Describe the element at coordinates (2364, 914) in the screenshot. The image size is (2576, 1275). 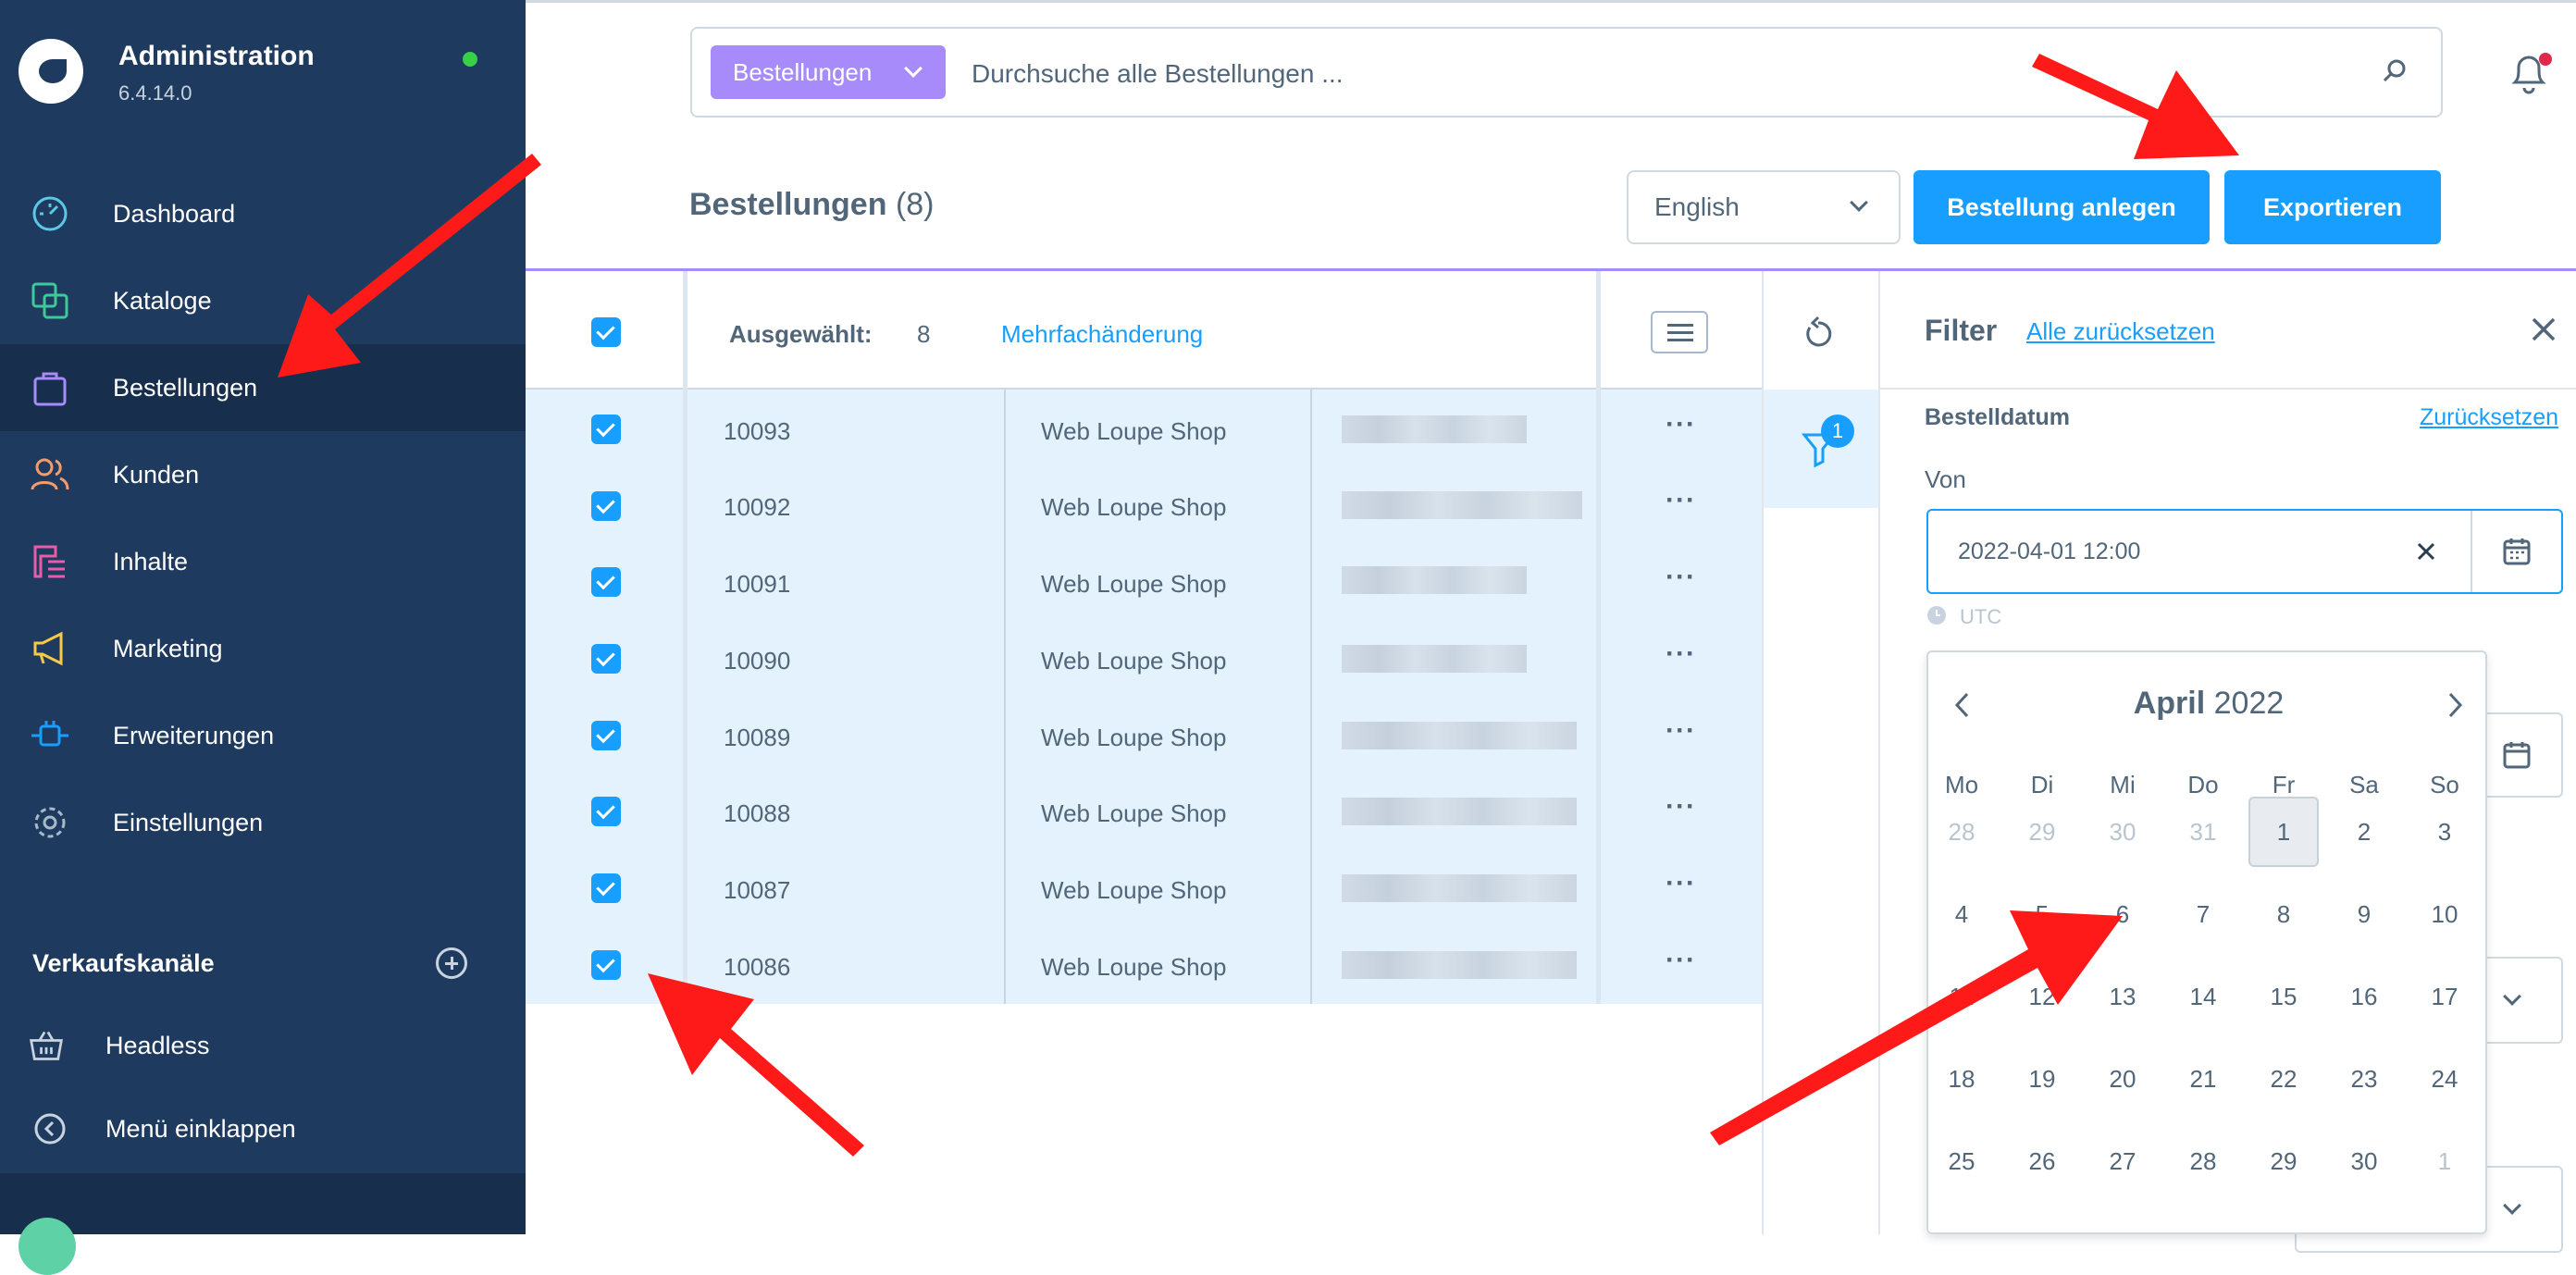
I see `calendar-day: 9` at that location.